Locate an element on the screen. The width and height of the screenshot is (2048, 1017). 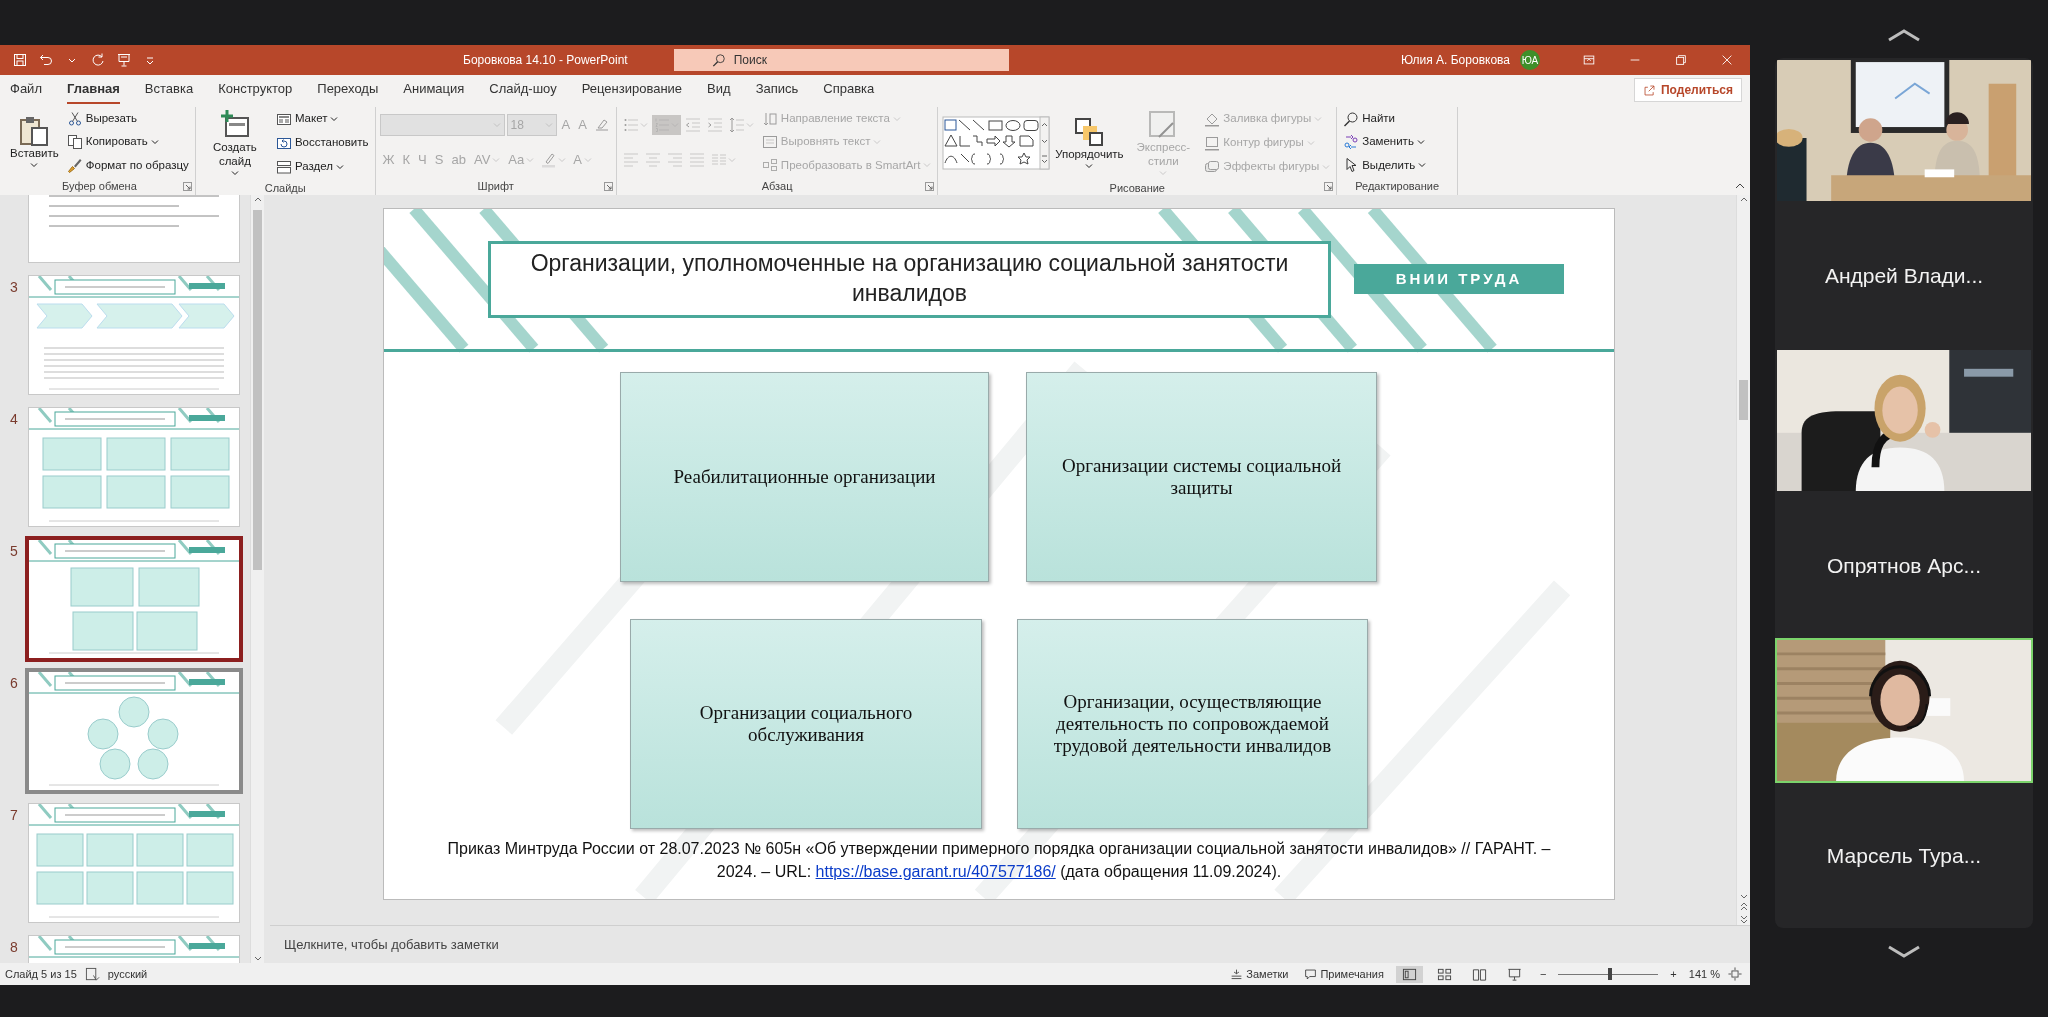
restore-icon is located at coordinates (1681, 60).